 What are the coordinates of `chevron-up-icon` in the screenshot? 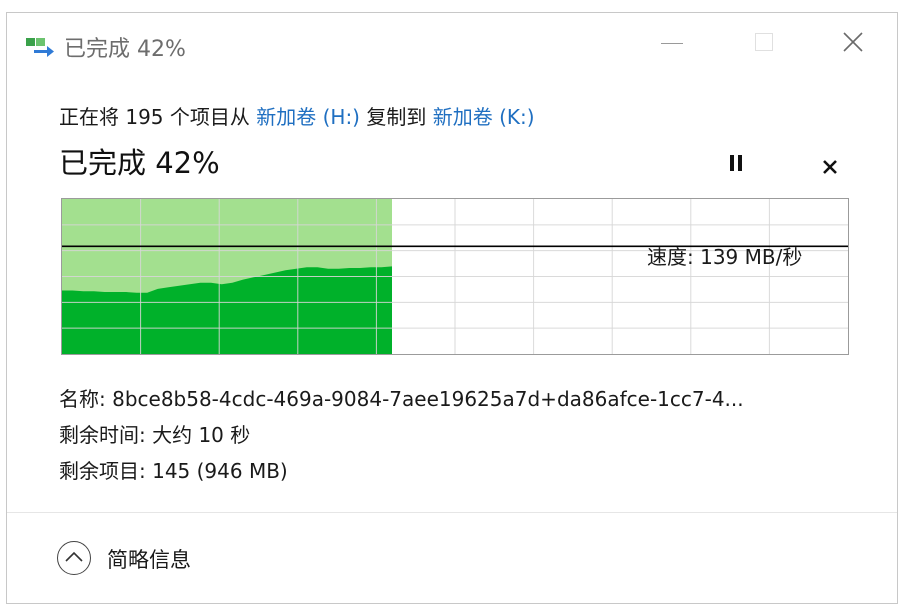 It's located at (74, 556).